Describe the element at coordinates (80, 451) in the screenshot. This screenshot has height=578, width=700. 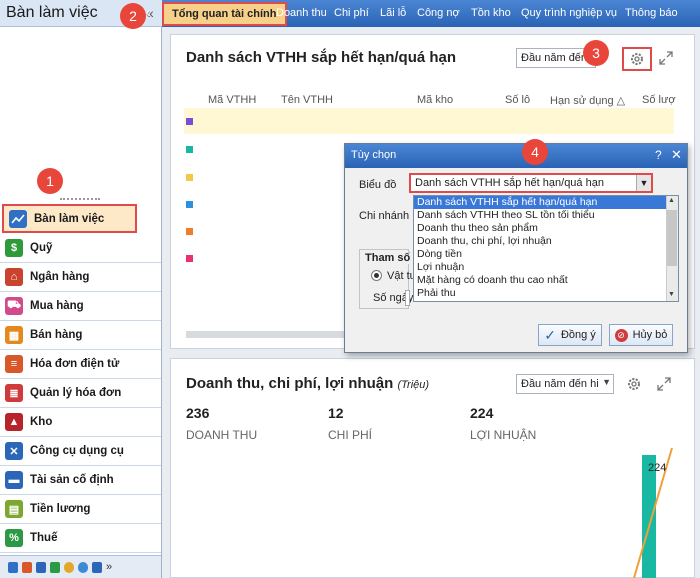
I see `sidebar-item-tools: ✕ Công cụ dụng cụ` at that location.